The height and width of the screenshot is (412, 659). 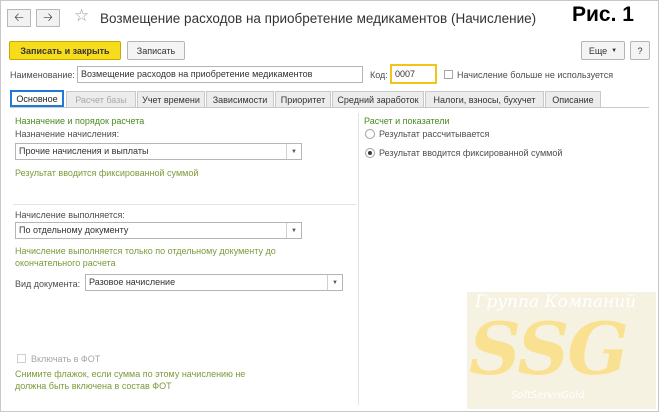 What do you see at coordinates (640, 50) in the screenshot?
I see `help-button: ?` at bounding box center [640, 50].